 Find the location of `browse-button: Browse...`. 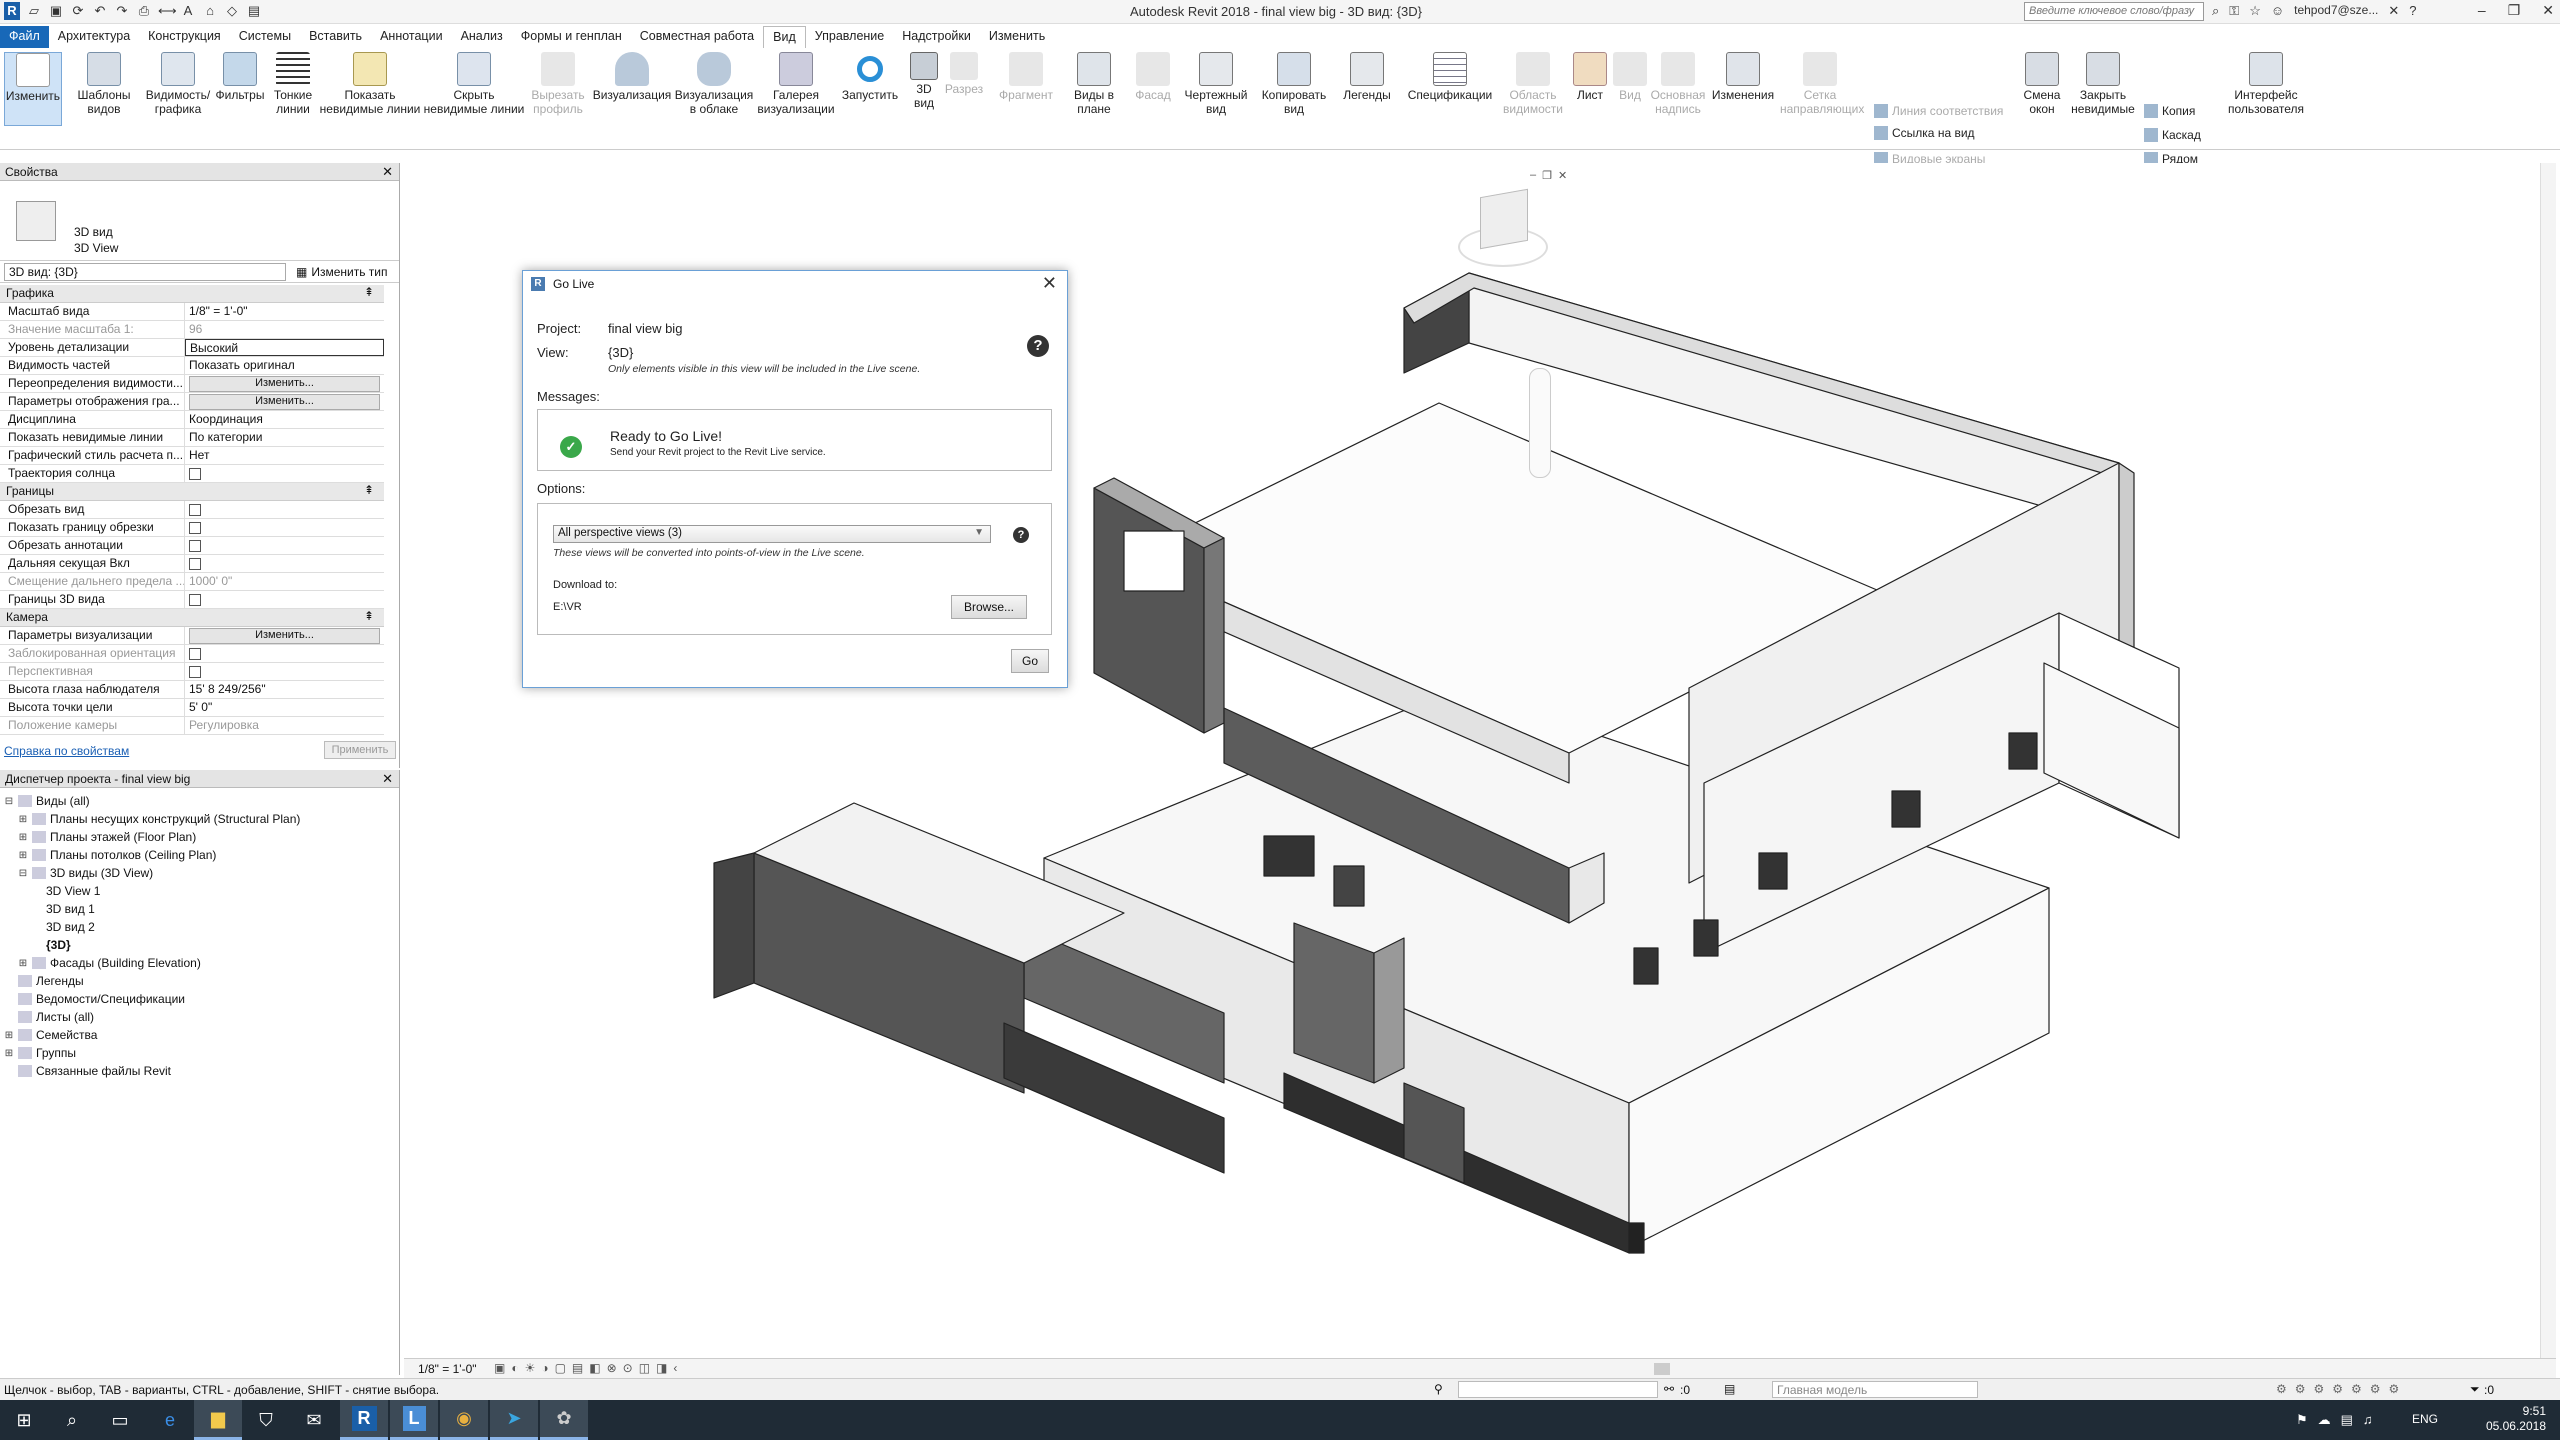

browse-button: Browse... is located at coordinates (989, 607).